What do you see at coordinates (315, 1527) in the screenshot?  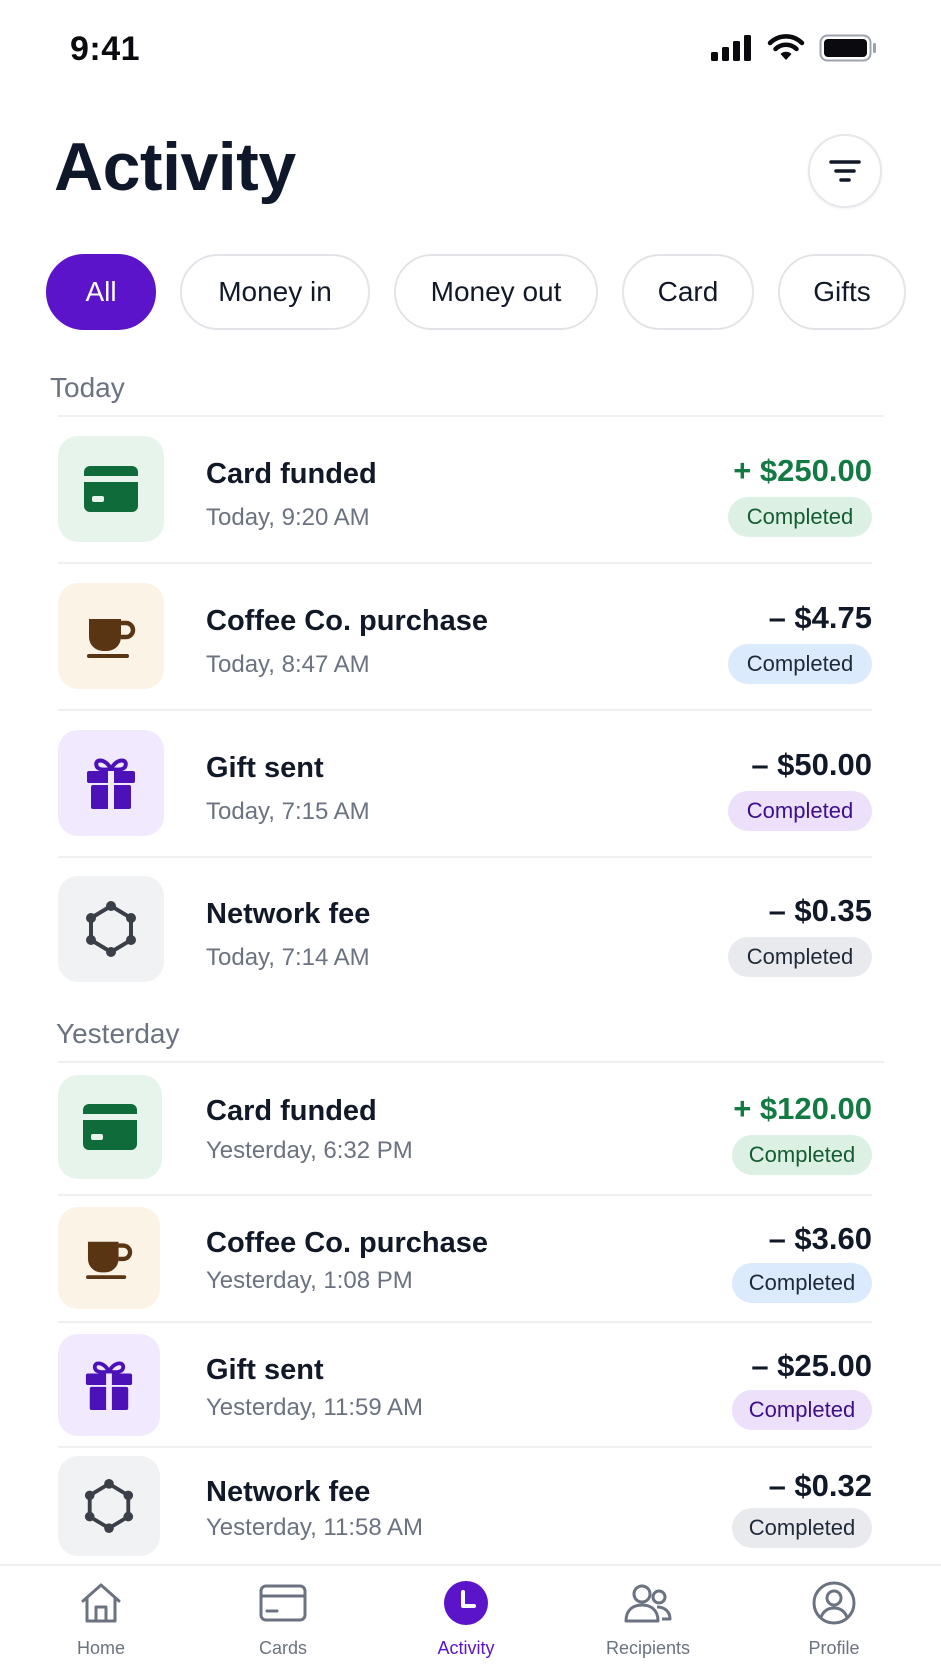 I see `transaction-time: Yesterday, 11:58 AM` at bounding box center [315, 1527].